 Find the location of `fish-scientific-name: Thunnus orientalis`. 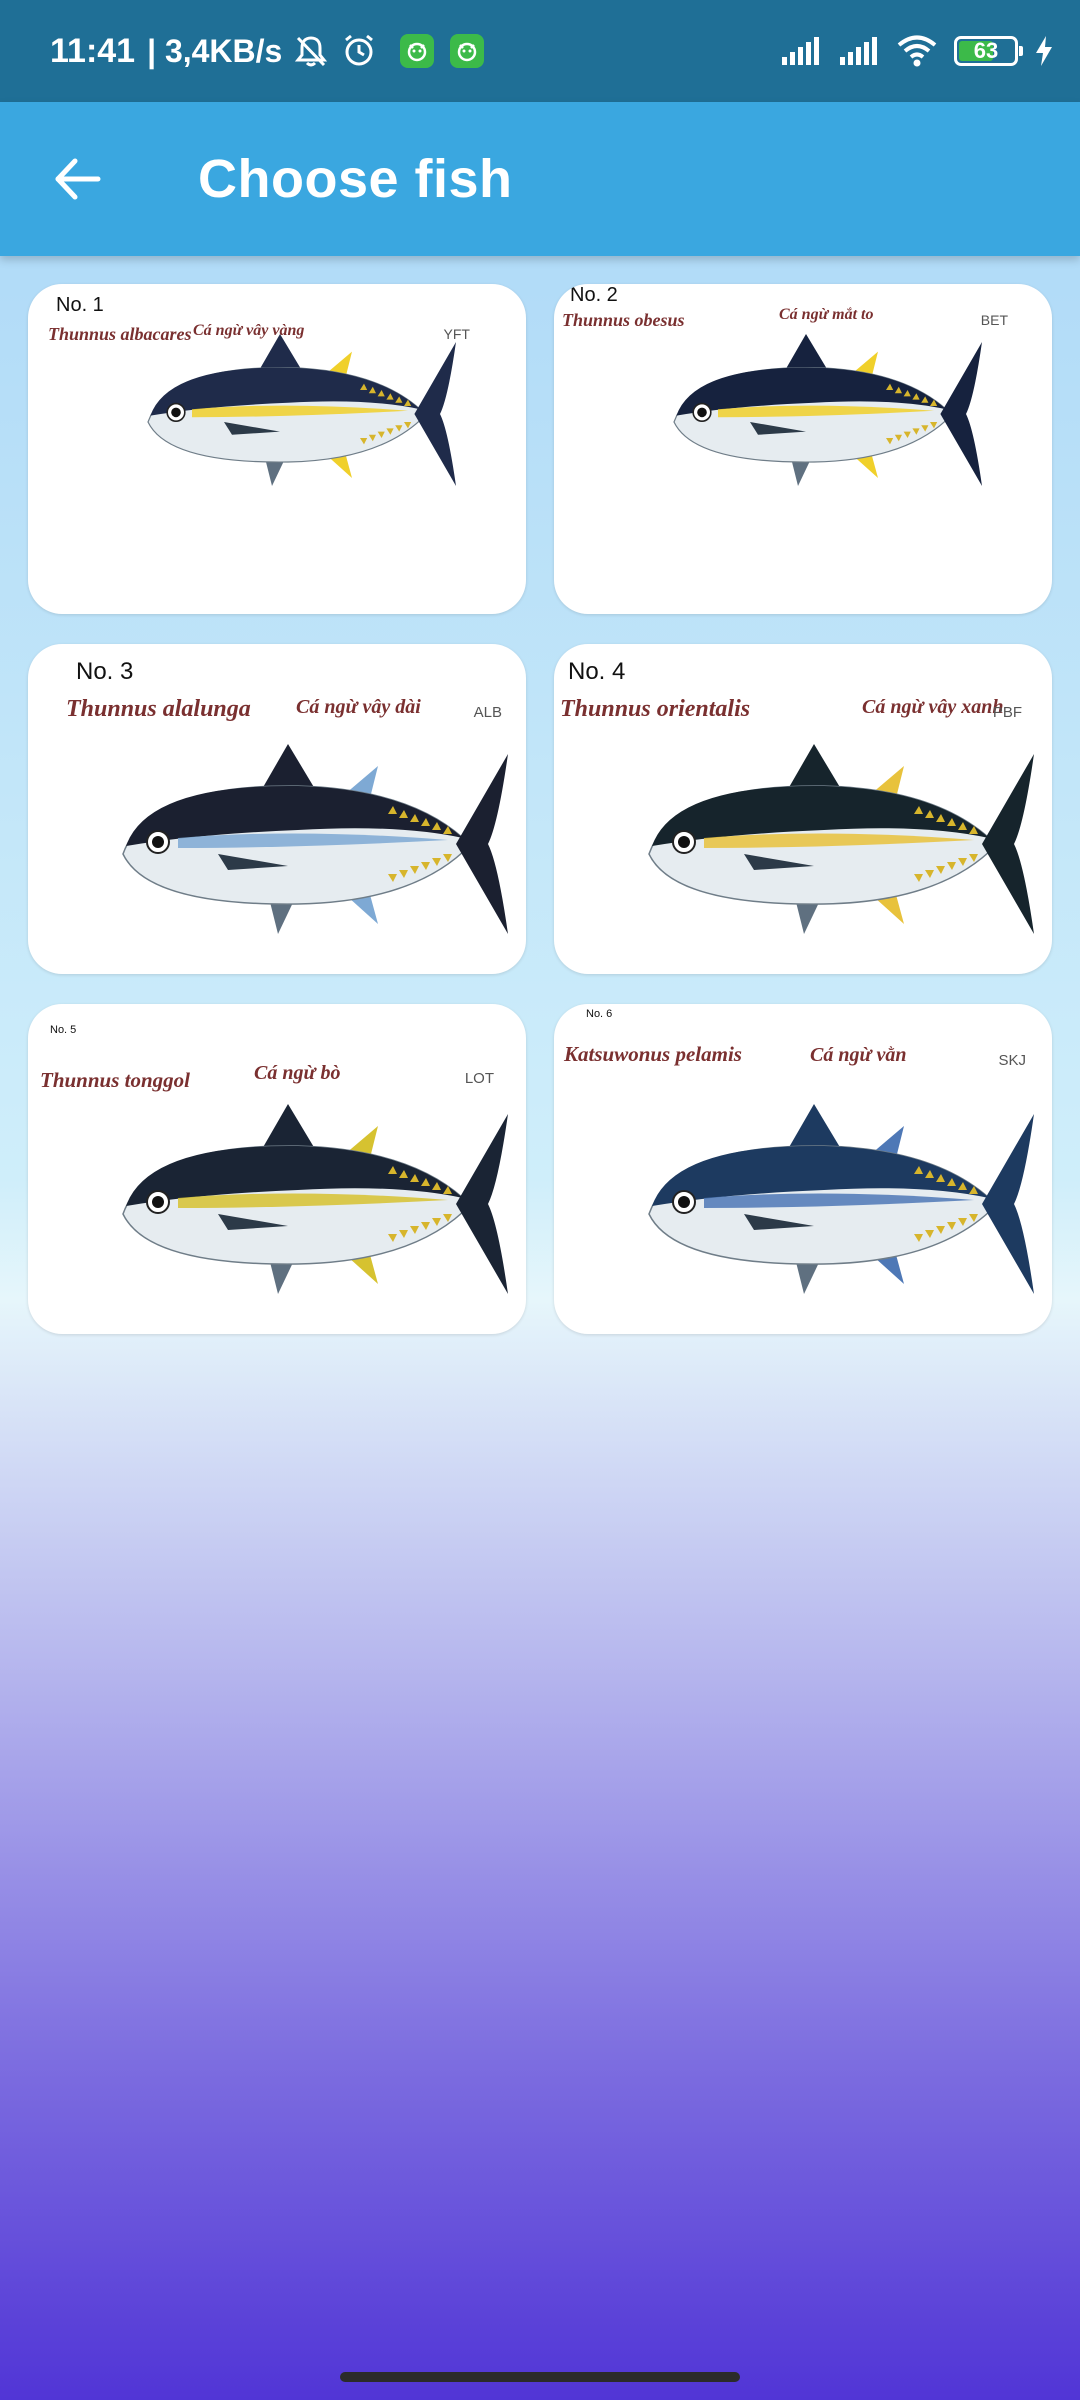

fish-scientific-name: Thunnus orientalis is located at coordinates (655, 709).